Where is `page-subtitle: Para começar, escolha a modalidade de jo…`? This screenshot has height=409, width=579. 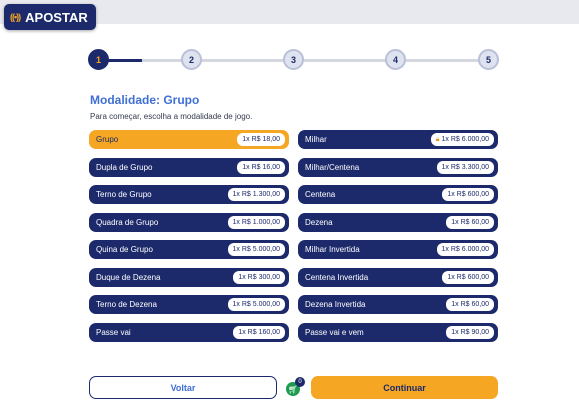 page-subtitle: Para começar, escolha a modalidade de jo… is located at coordinates (171, 116).